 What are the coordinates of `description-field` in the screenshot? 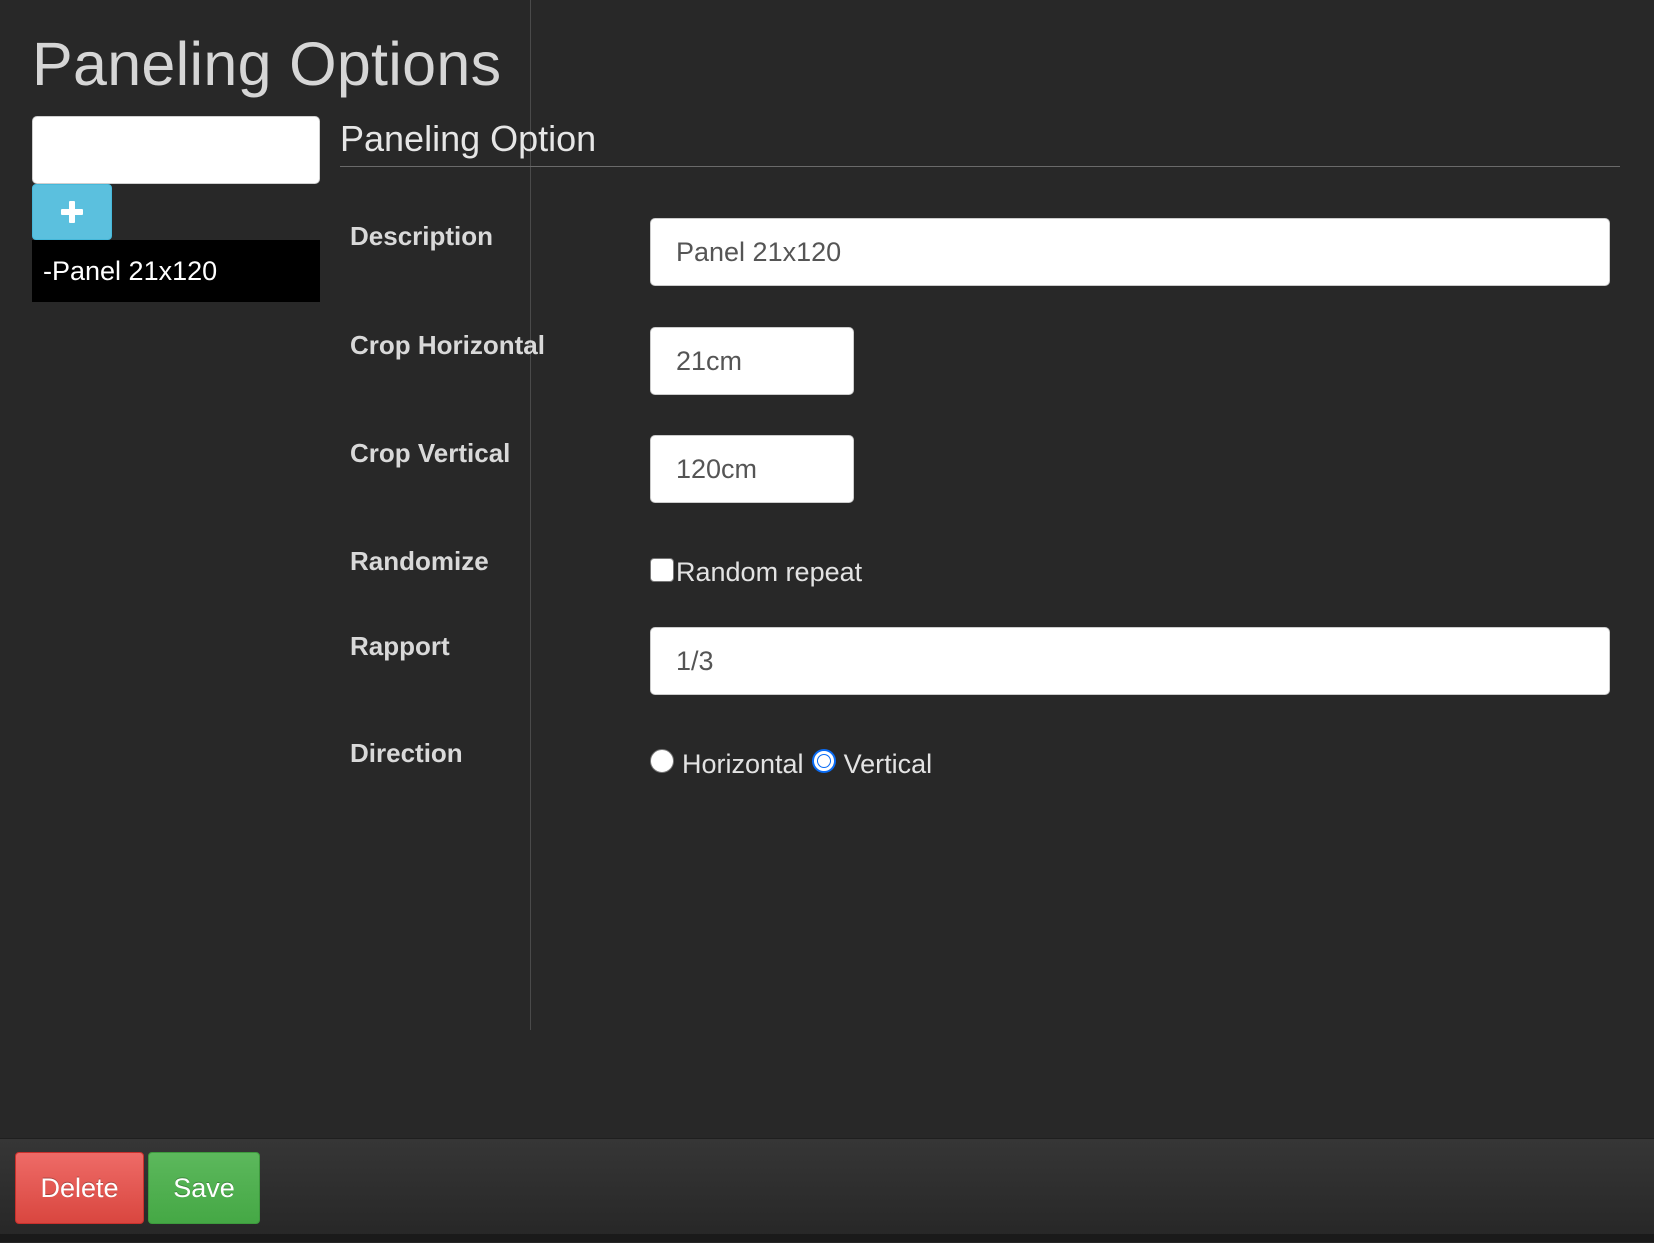 It's located at (1130, 252).